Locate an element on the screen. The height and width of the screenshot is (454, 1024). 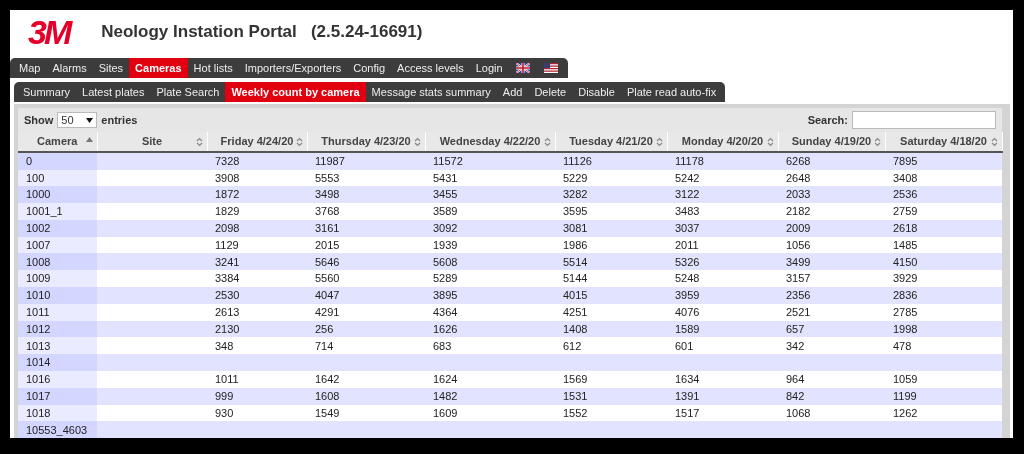
main-nav-tab: Config is located at coordinates (369, 68).